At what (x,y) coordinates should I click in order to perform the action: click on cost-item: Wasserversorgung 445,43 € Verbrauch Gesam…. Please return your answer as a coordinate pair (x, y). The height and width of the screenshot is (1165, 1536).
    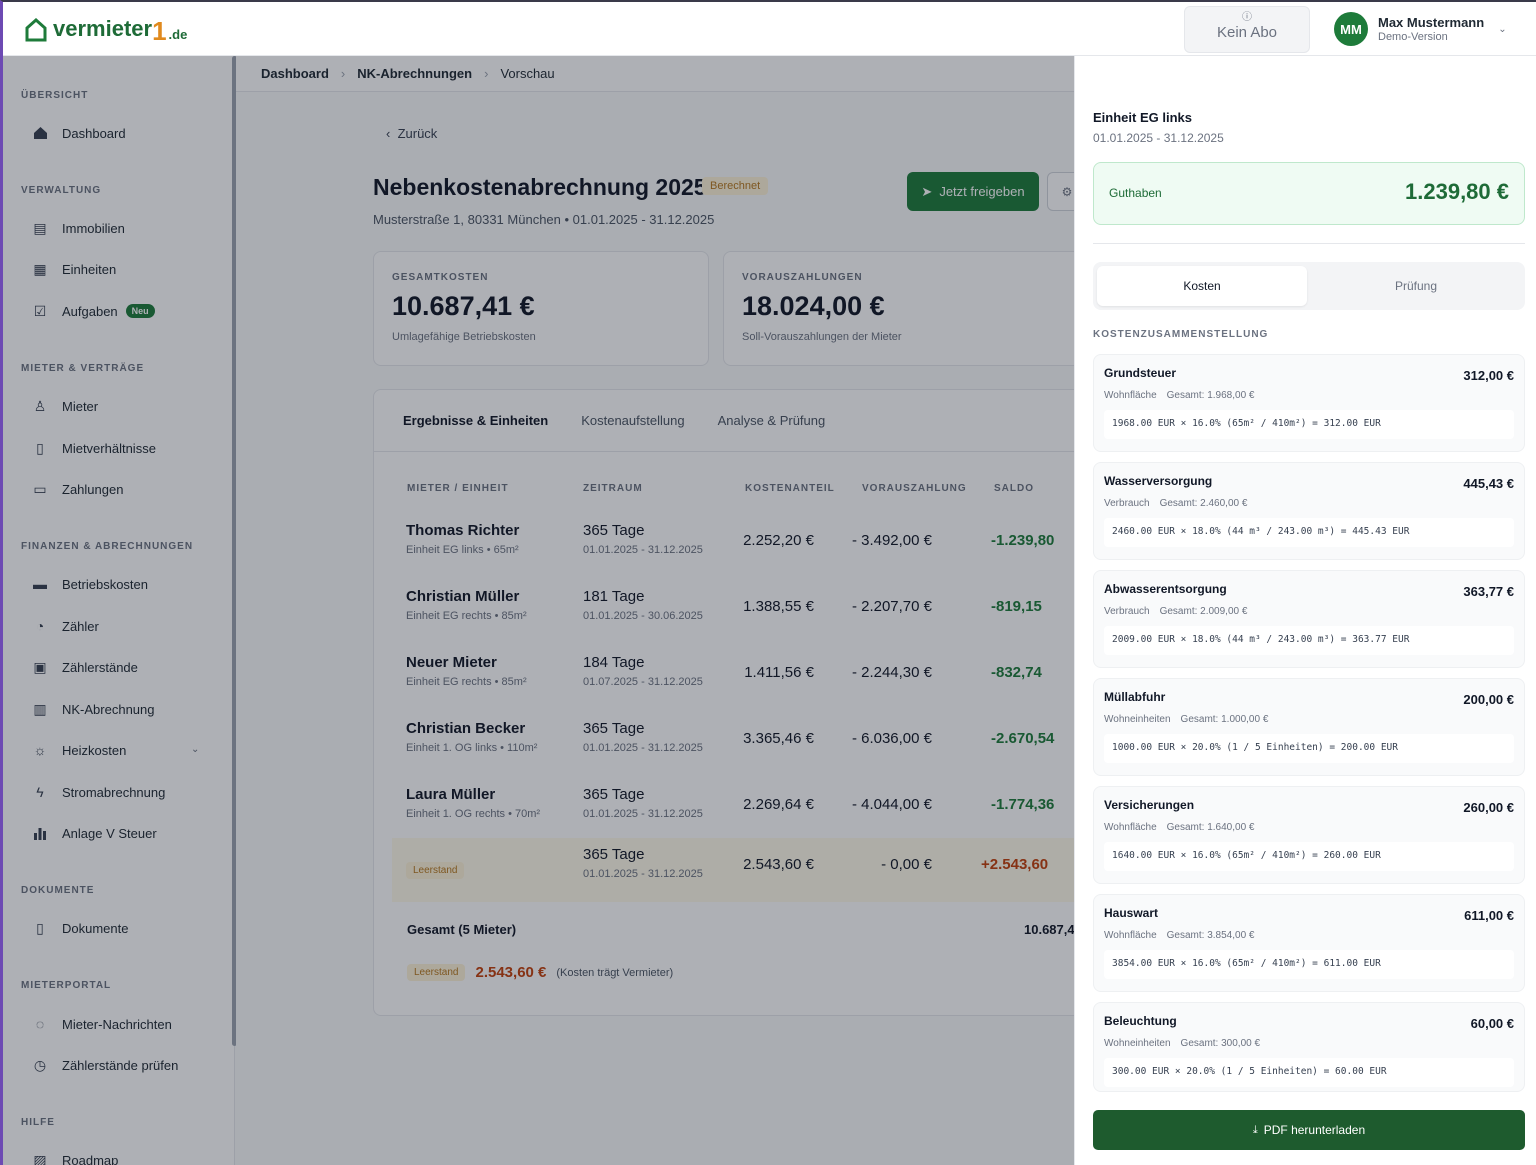
    Looking at the image, I should click on (1309, 511).